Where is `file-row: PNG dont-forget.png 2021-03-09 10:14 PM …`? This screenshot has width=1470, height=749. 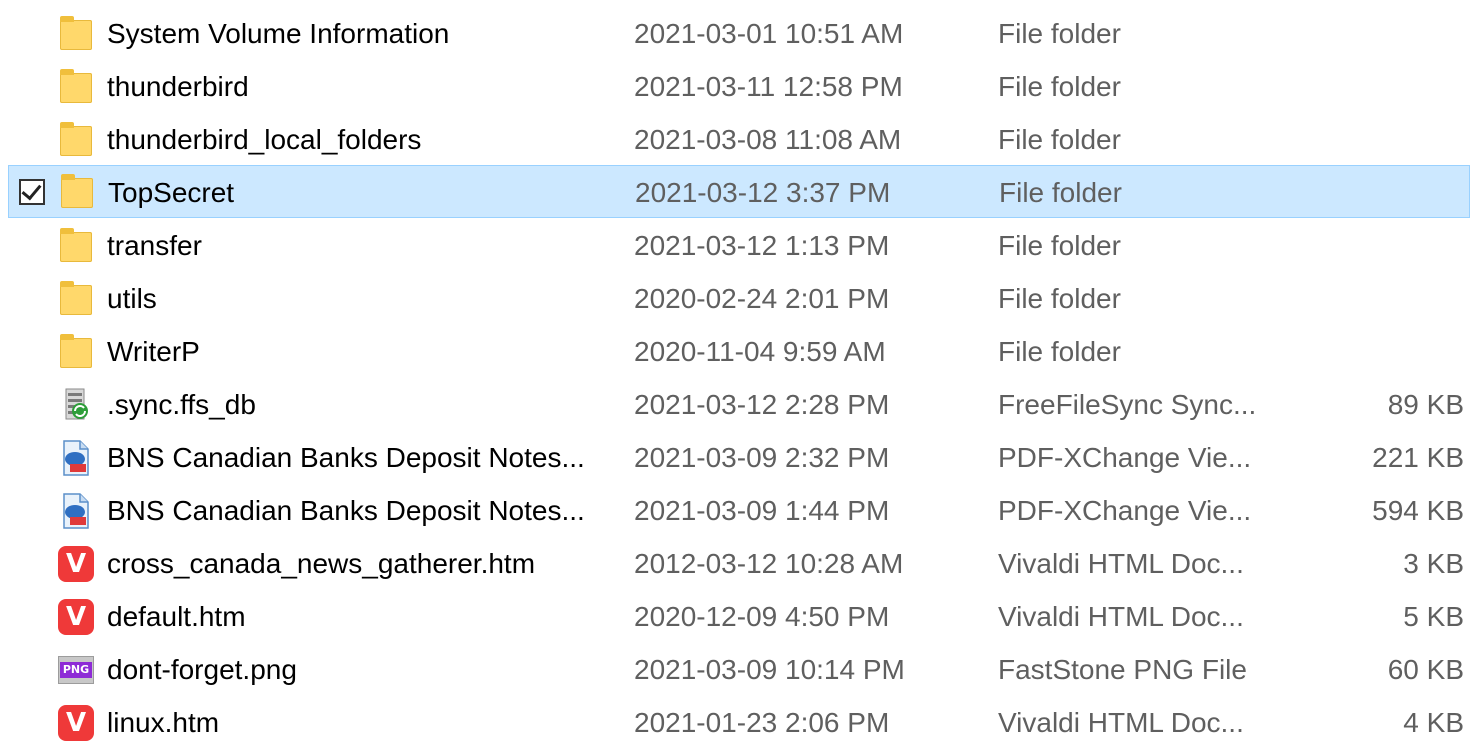
file-row: PNG dont-forget.png 2021-03-09 10:14 PM … is located at coordinates (735, 669).